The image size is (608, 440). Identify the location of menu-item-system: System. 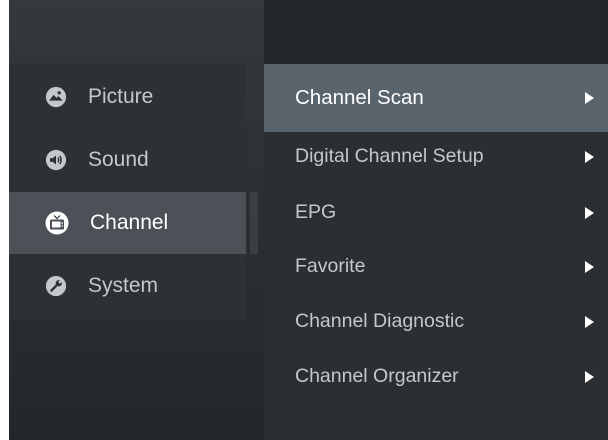
(127, 286).